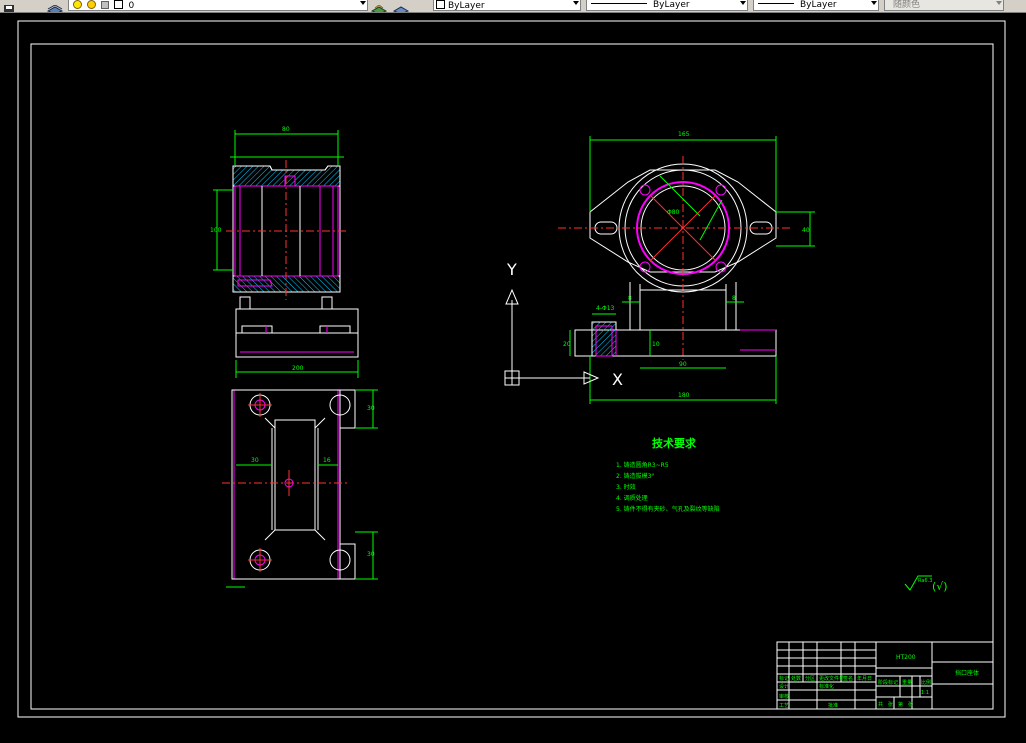 Image resolution: width=1026 pixels, height=743 pixels. I want to click on tb-label-8: 审核, so click(784, 696).